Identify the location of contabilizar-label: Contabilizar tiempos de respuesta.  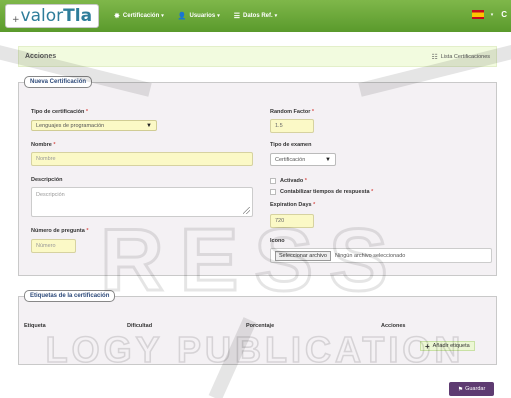
(325, 192).